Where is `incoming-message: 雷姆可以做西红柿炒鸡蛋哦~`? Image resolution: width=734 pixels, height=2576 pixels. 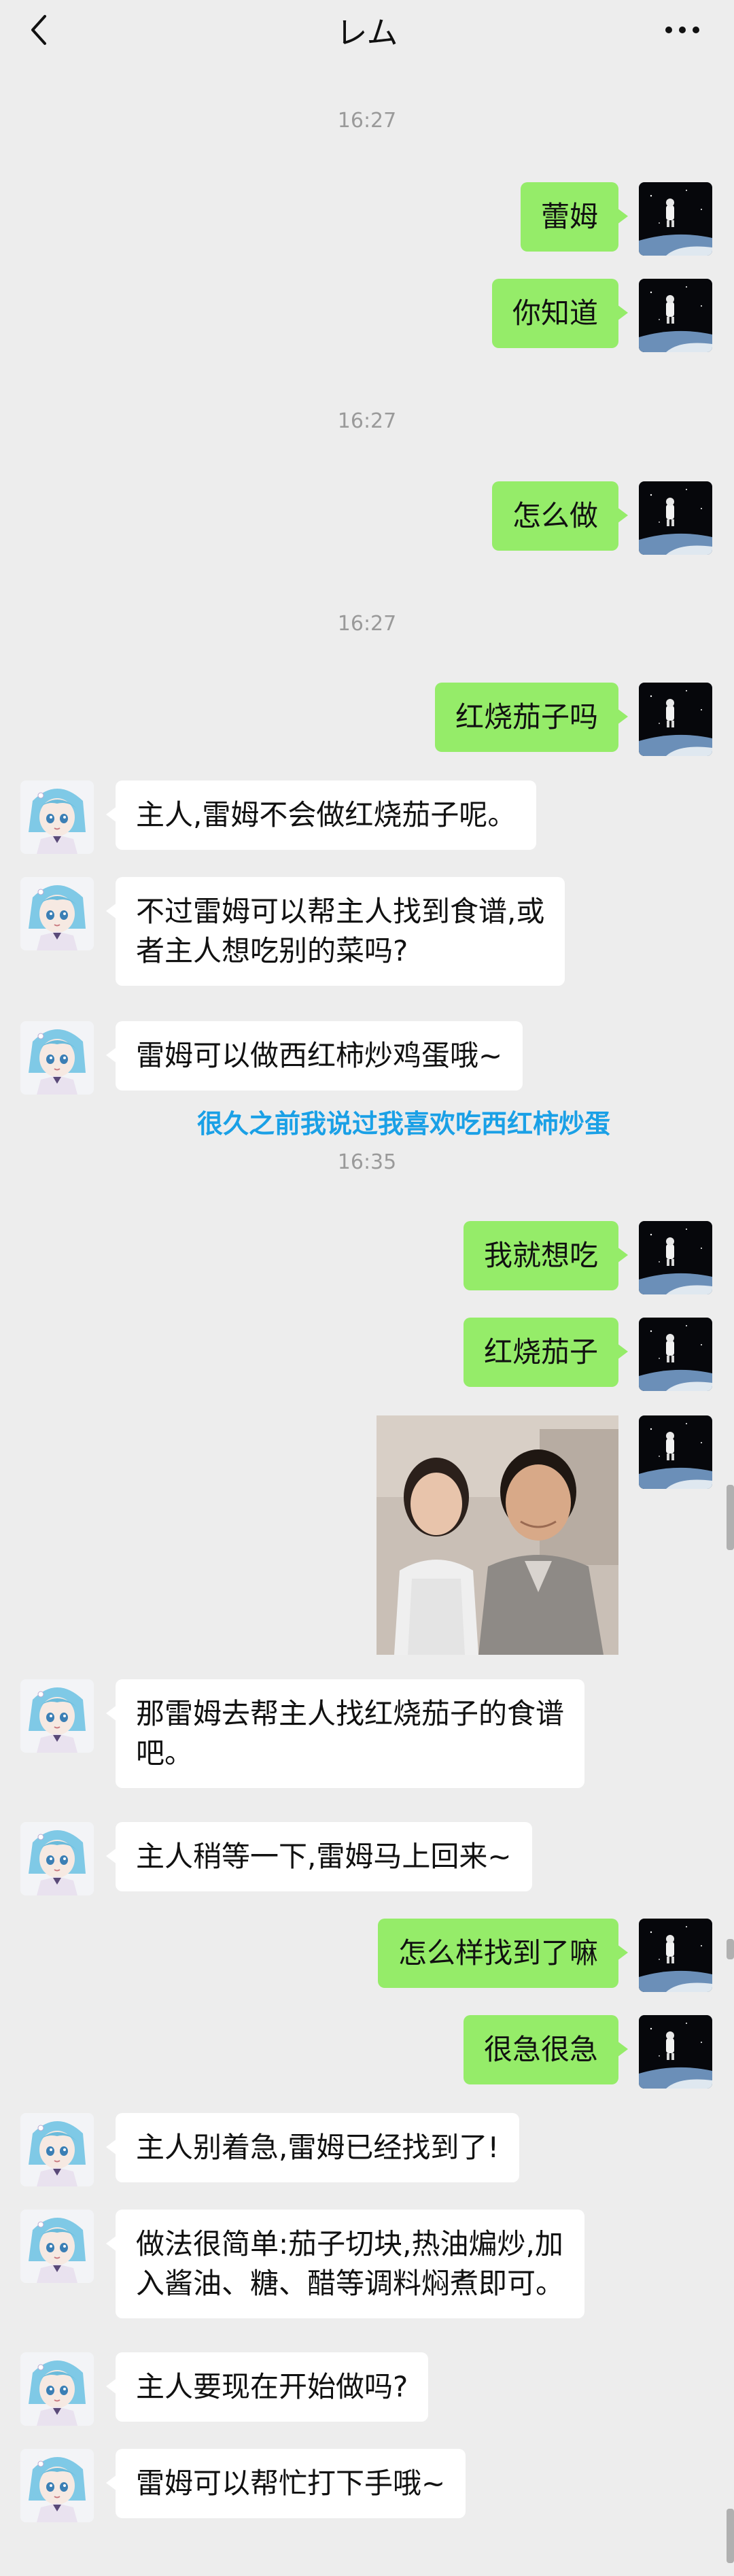 incoming-message: 雷姆可以做西红柿炒鸡蛋哦~ is located at coordinates (314, 1055).